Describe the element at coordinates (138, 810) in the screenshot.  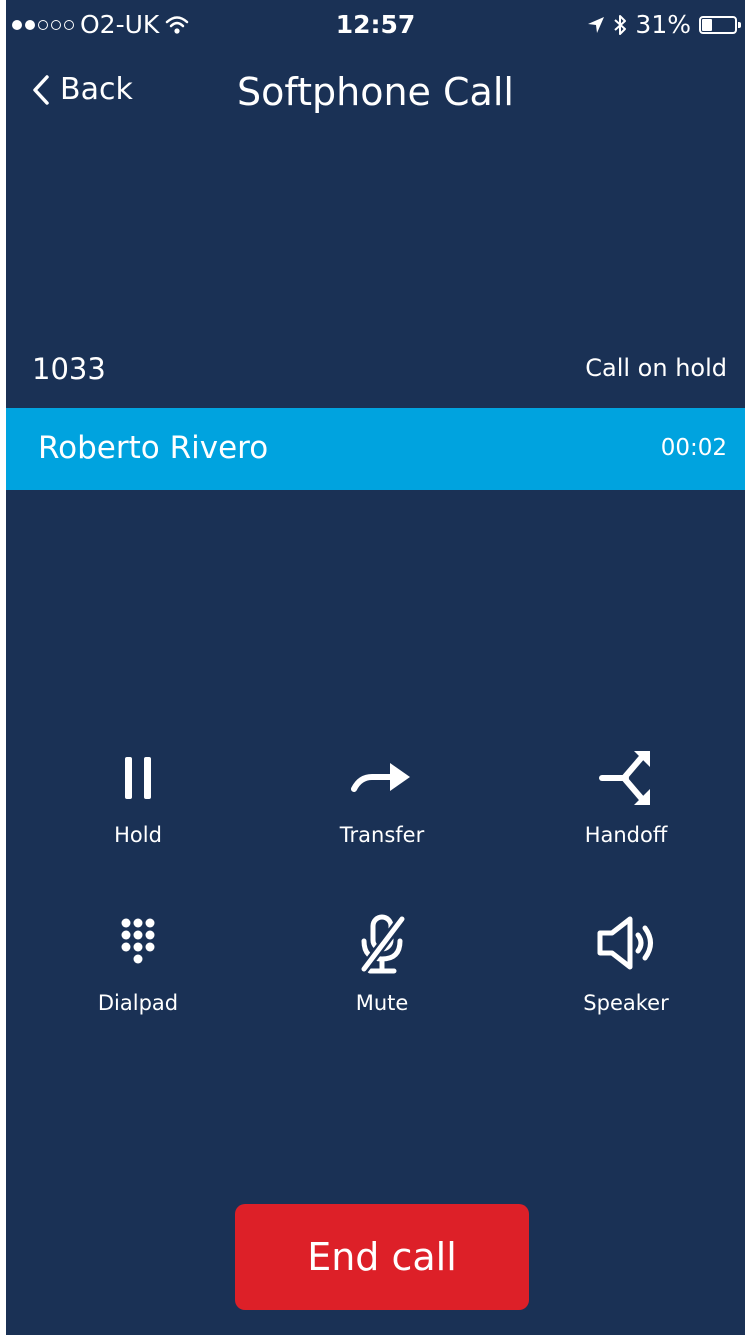
I see `hold-button: Hold` at that location.